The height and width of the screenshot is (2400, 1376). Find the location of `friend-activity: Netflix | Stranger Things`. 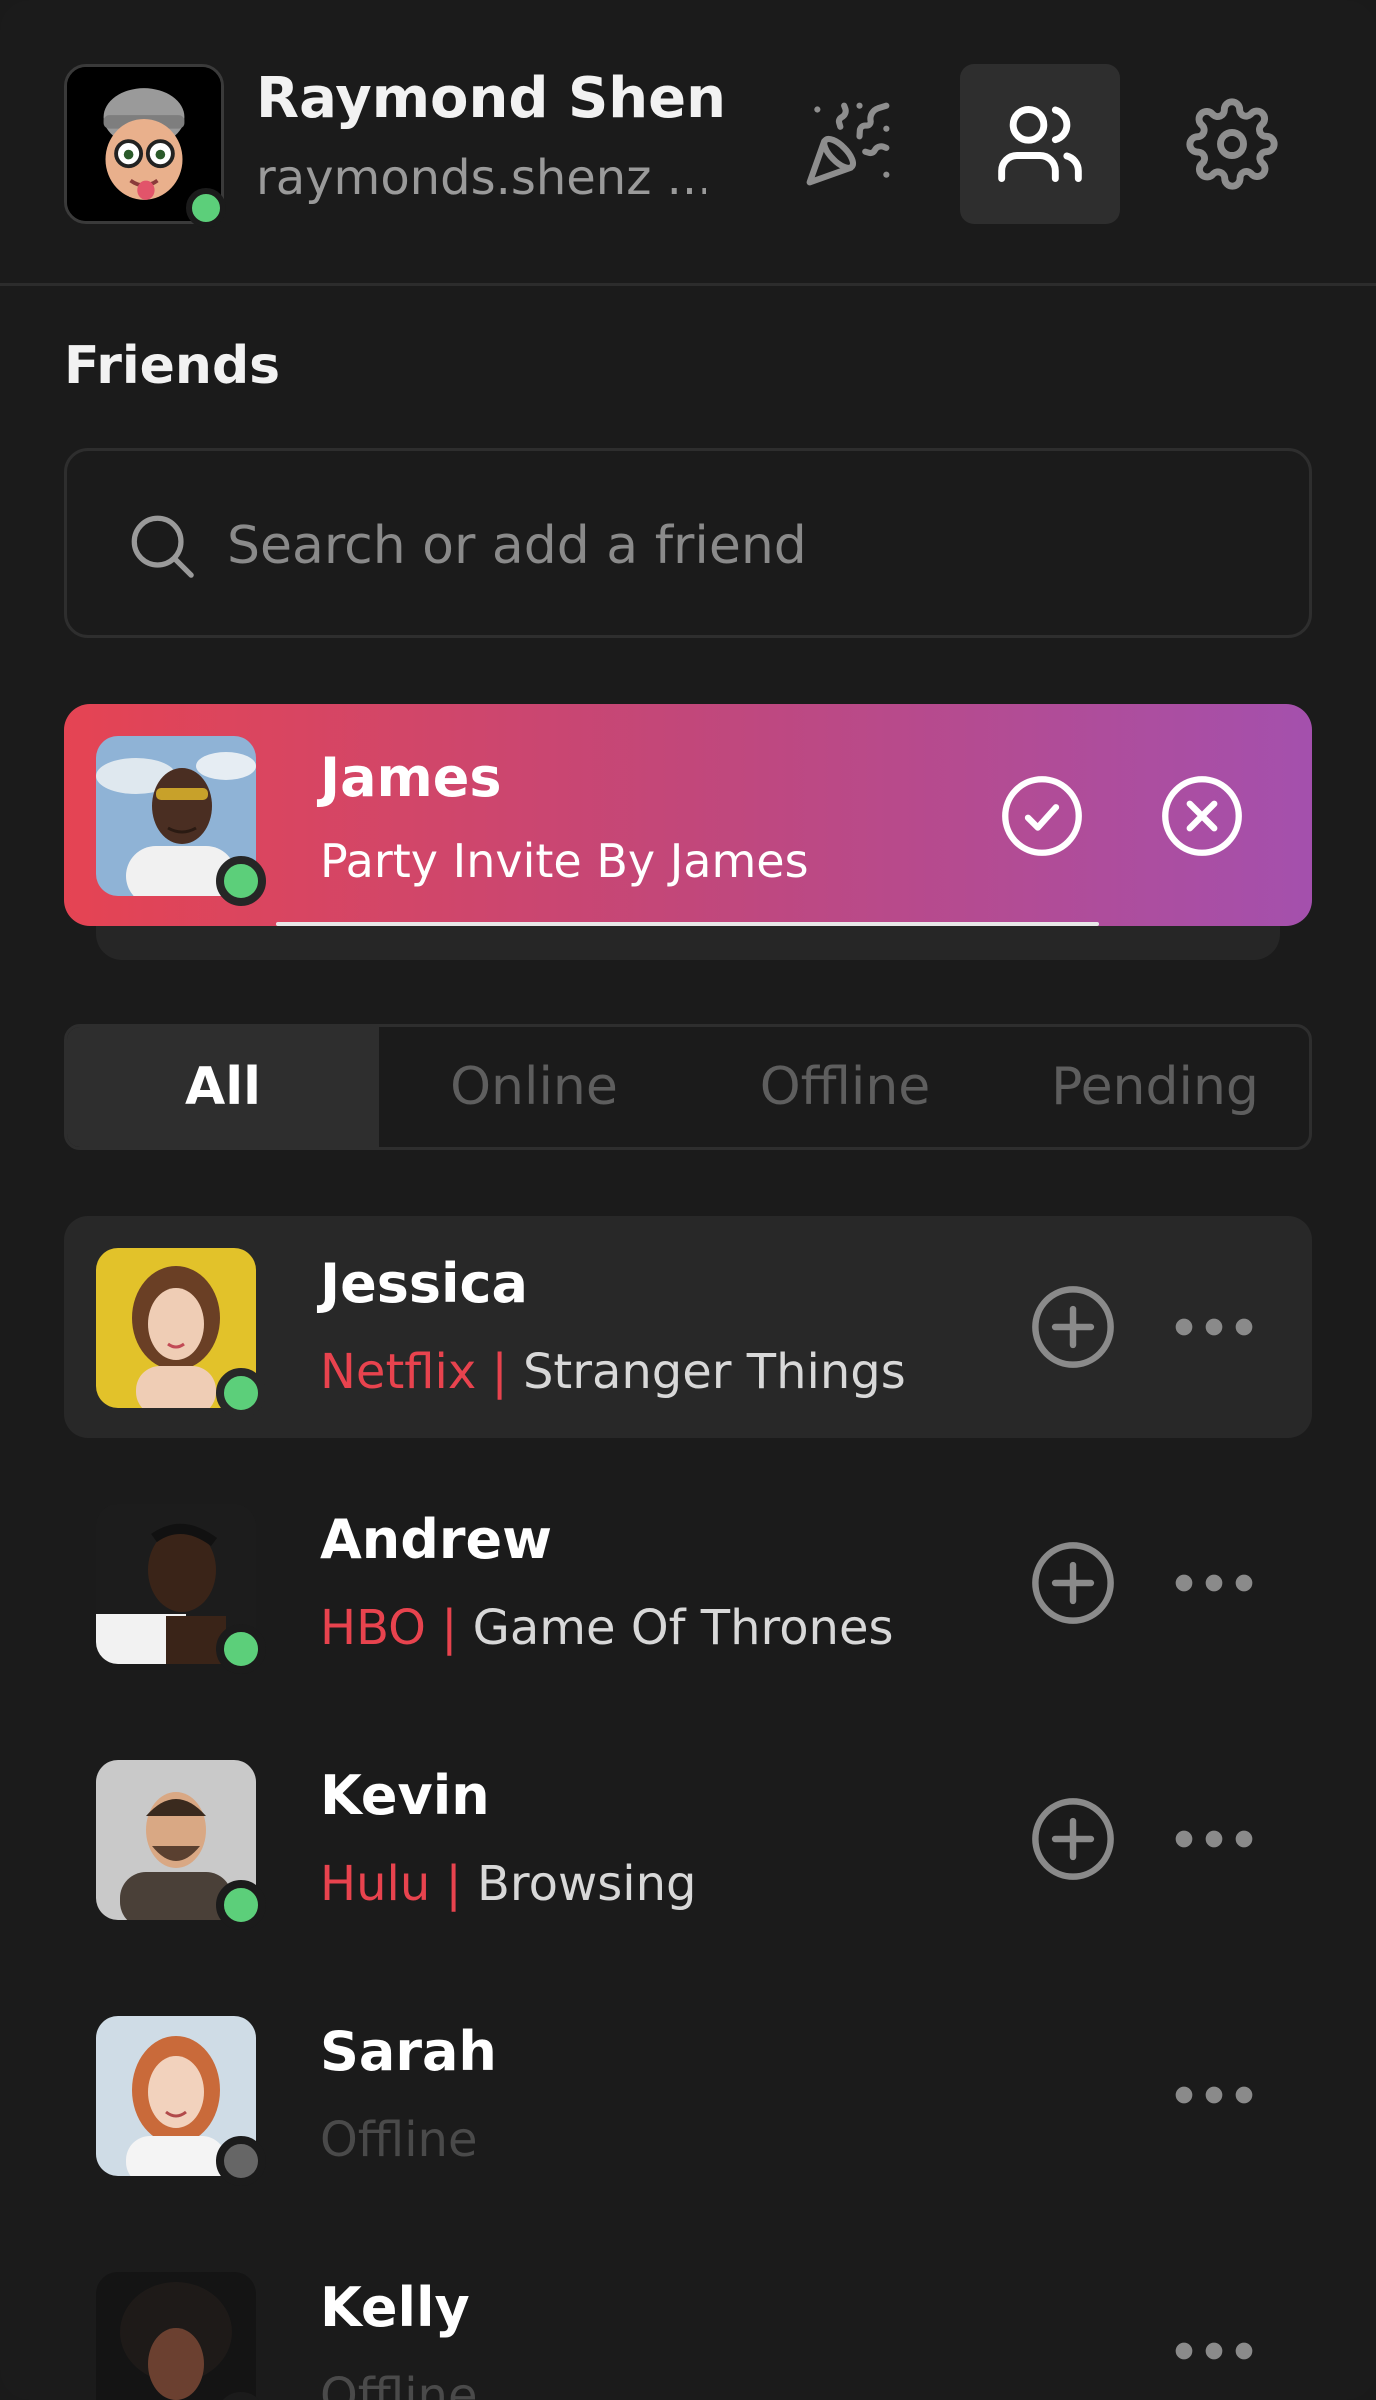

friend-activity: Netflix | Stranger Things is located at coordinates (613, 1372).